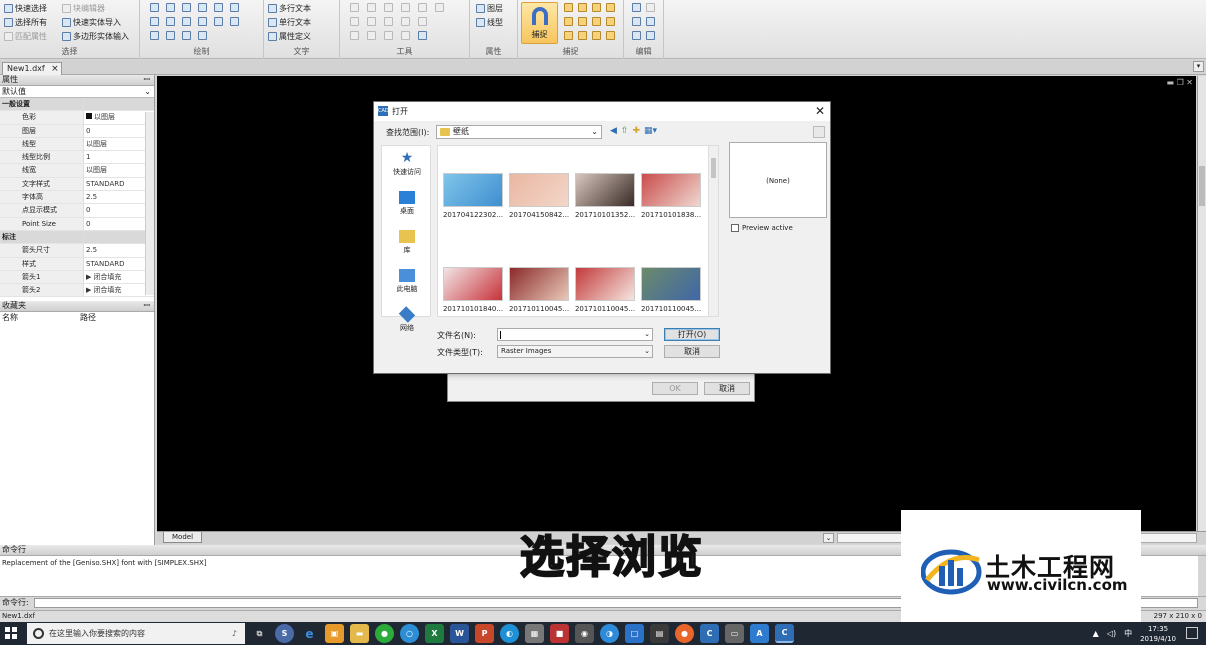 The width and height of the screenshot is (1206, 645). What do you see at coordinates (77, 92) in the screenshot?
I see `properties-filter-select: 默认值 ⌄` at bounding box center [77, 92].